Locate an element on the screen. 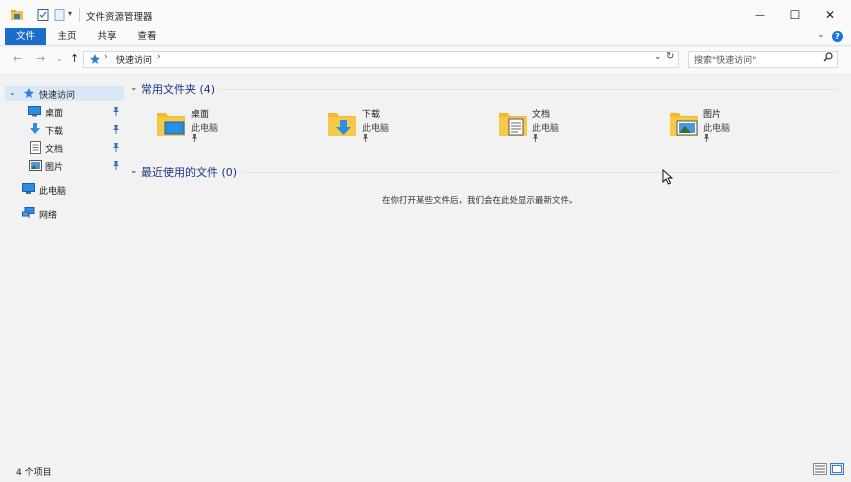  sidebar-item-this-pc: 此电脑 is located at coordinates (52, 190).